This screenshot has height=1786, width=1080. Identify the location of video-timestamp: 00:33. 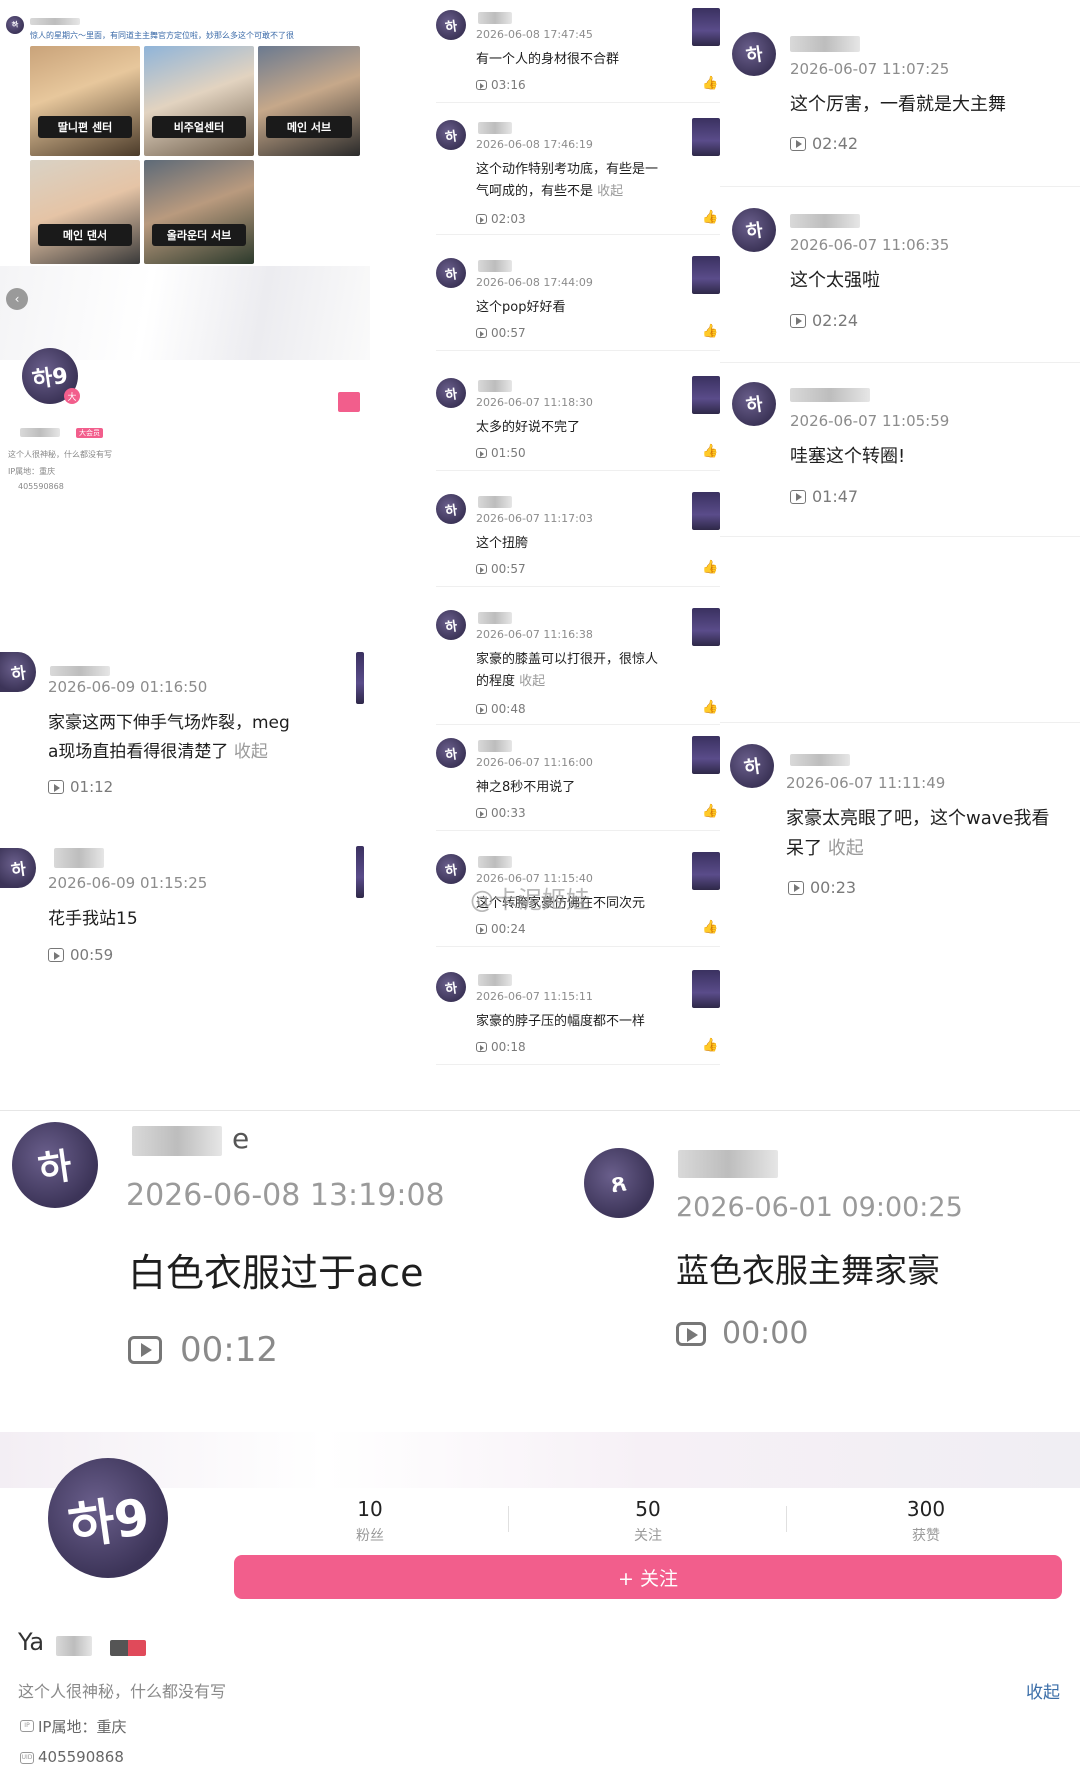
(501, 813).